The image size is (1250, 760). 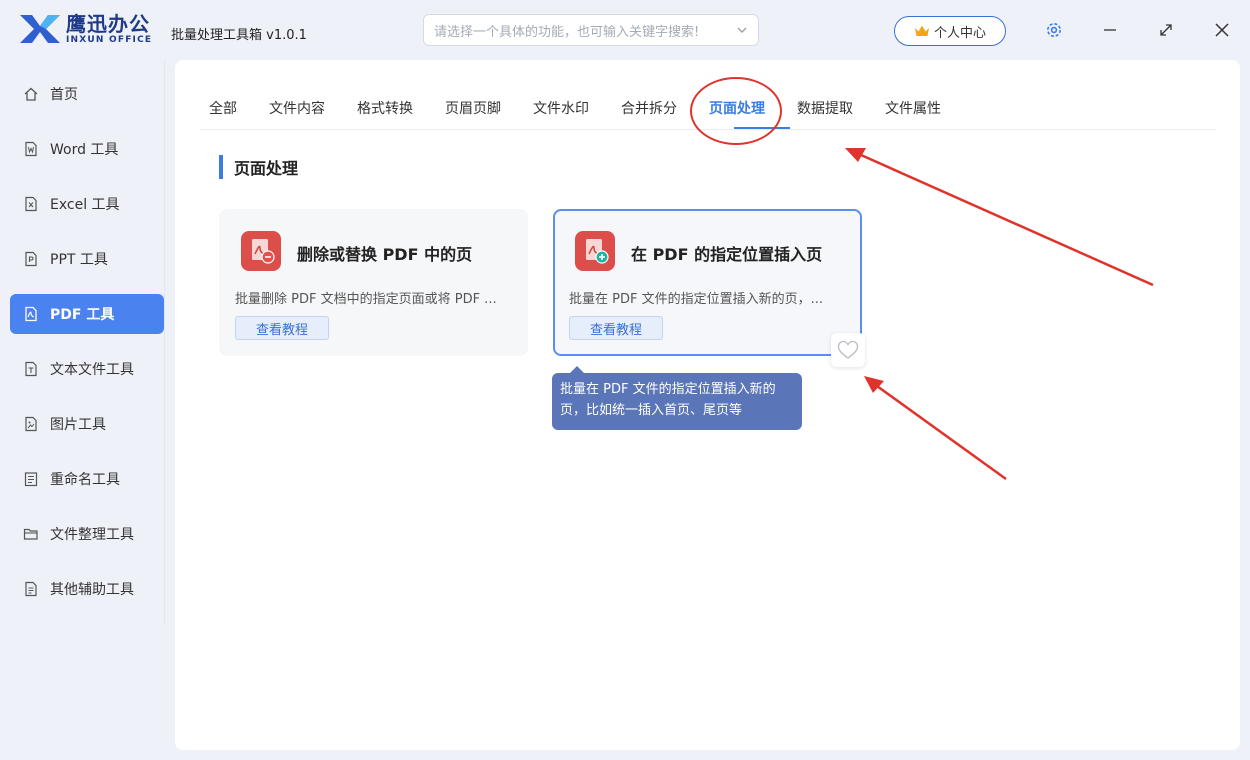 I want to click on close-icon, so click(x=1222, y=30).